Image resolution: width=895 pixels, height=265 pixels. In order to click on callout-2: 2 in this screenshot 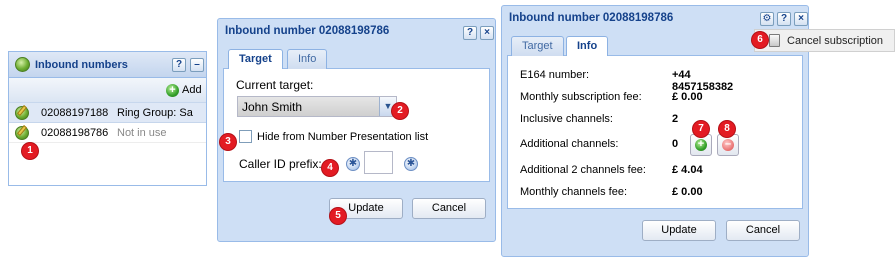, I will do `click(400, 111)`.